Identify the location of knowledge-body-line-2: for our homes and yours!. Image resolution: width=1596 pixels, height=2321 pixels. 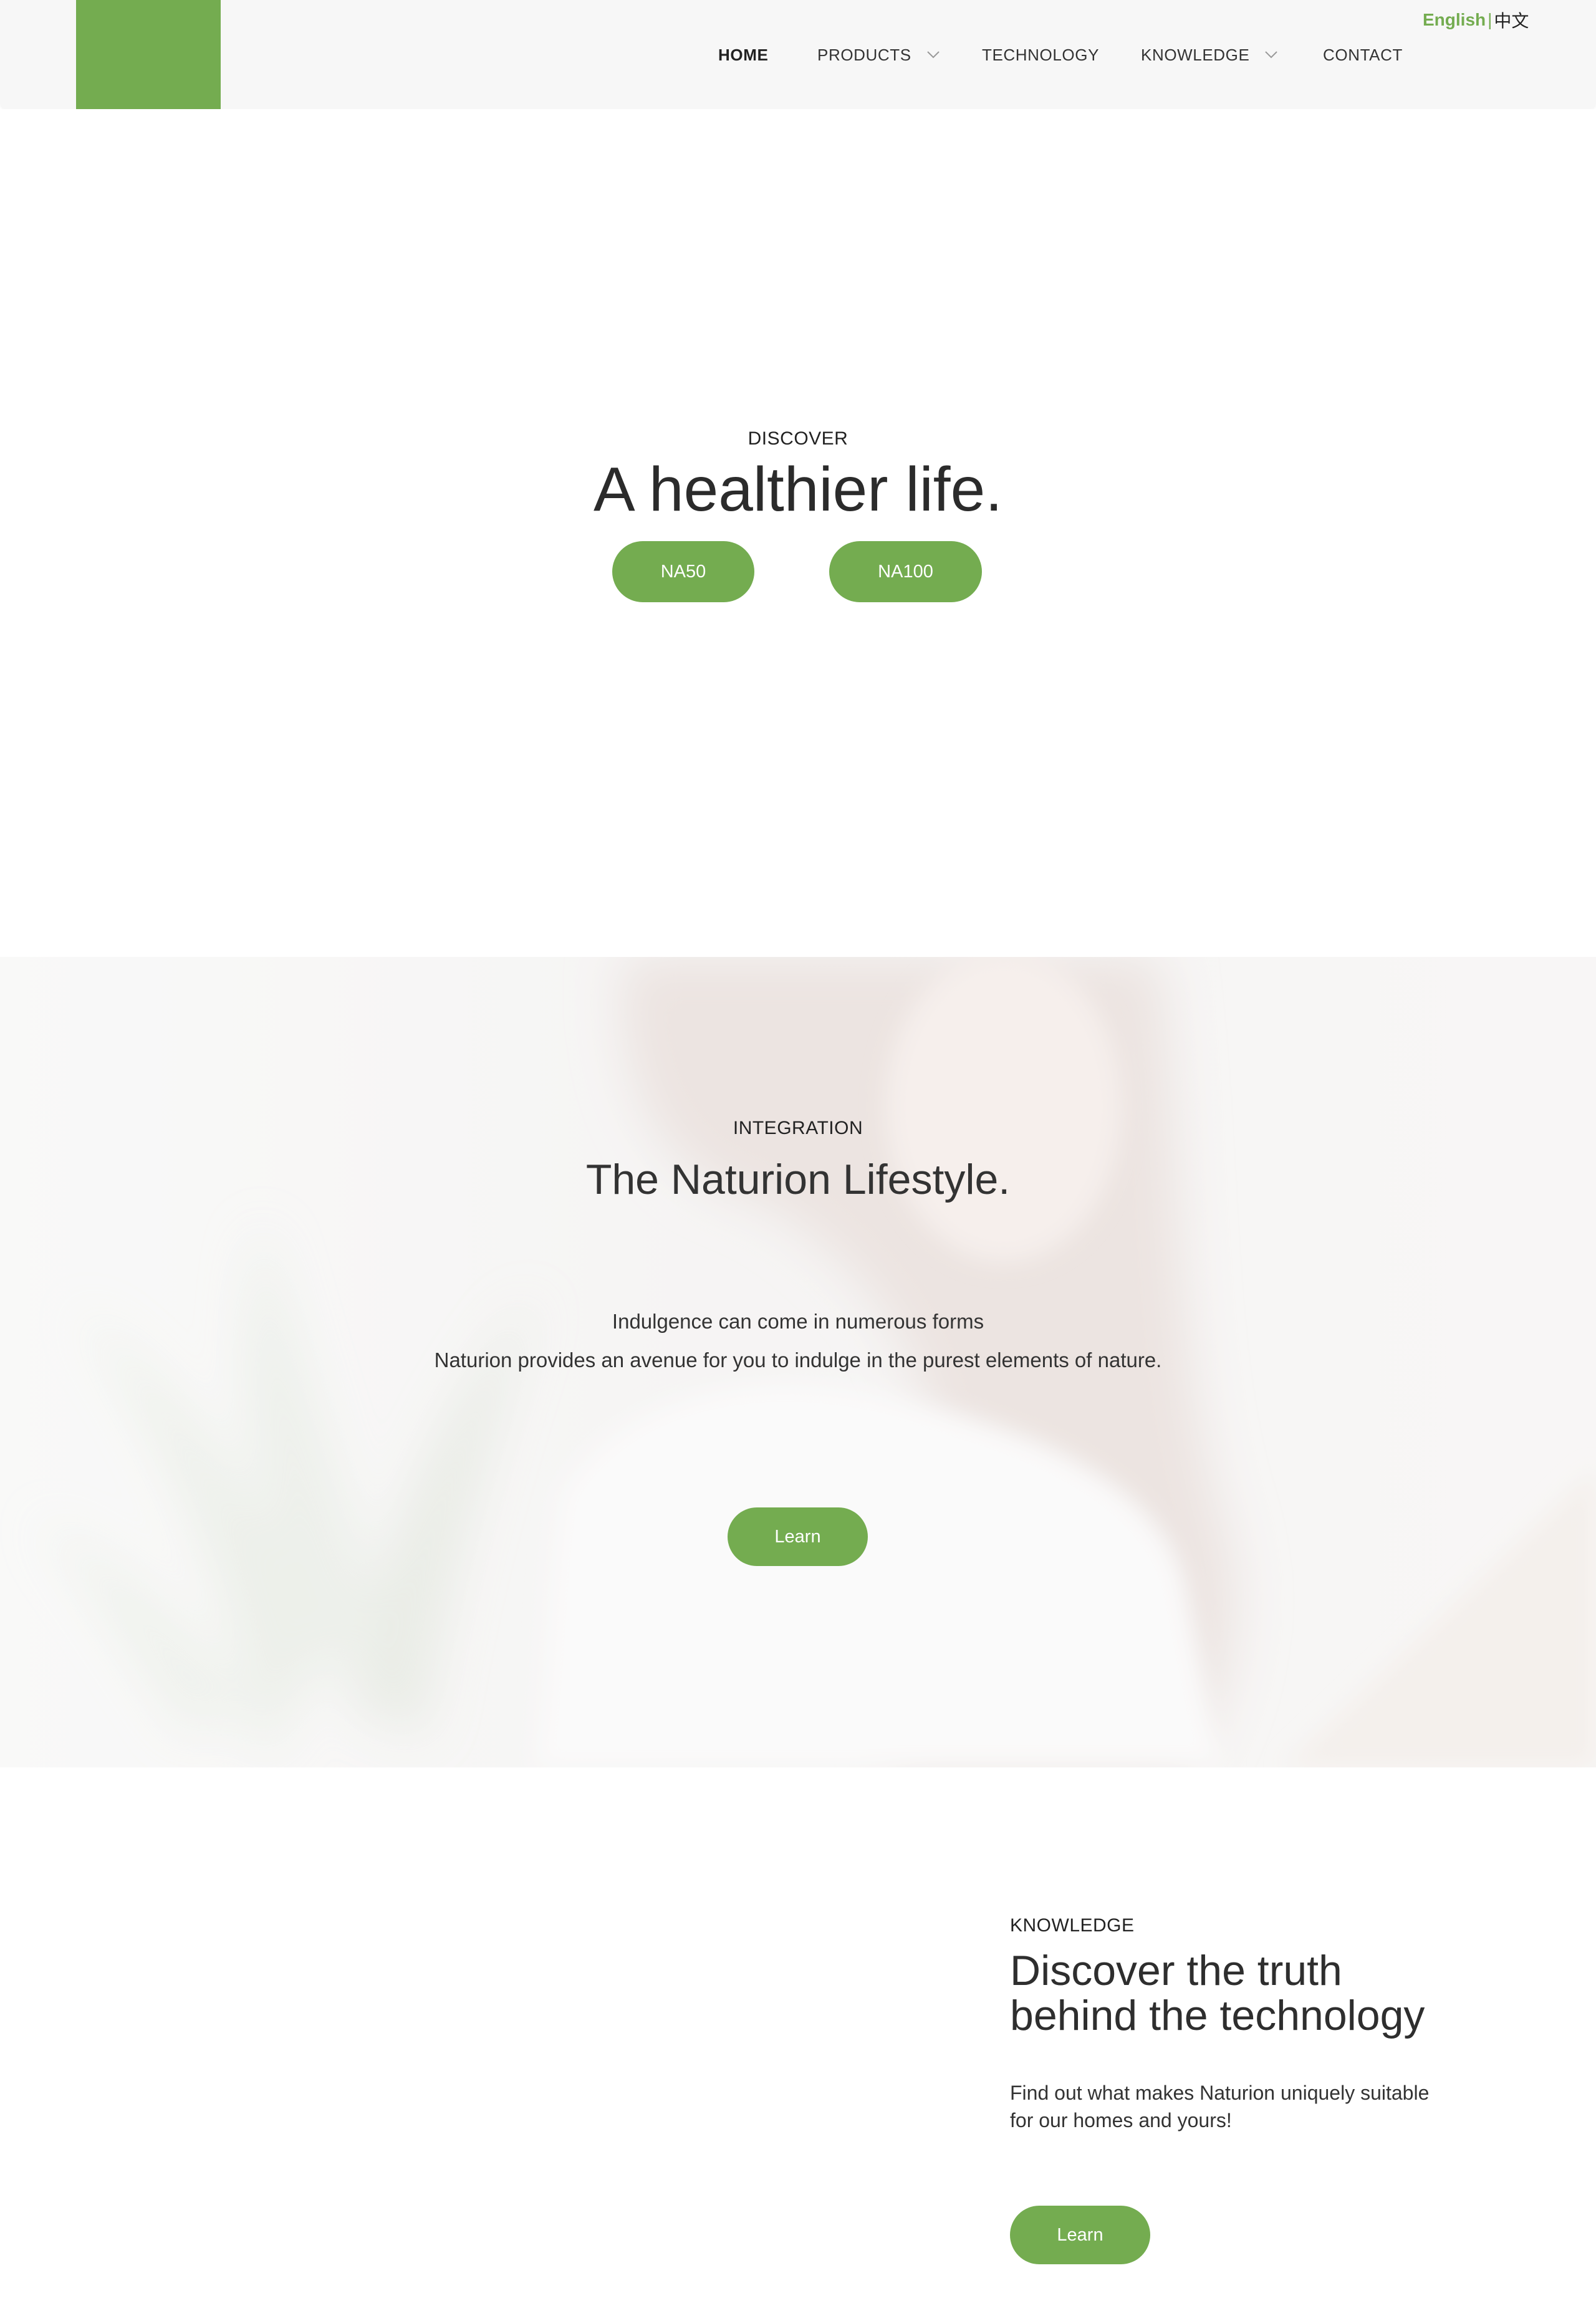
(1121, 2120).